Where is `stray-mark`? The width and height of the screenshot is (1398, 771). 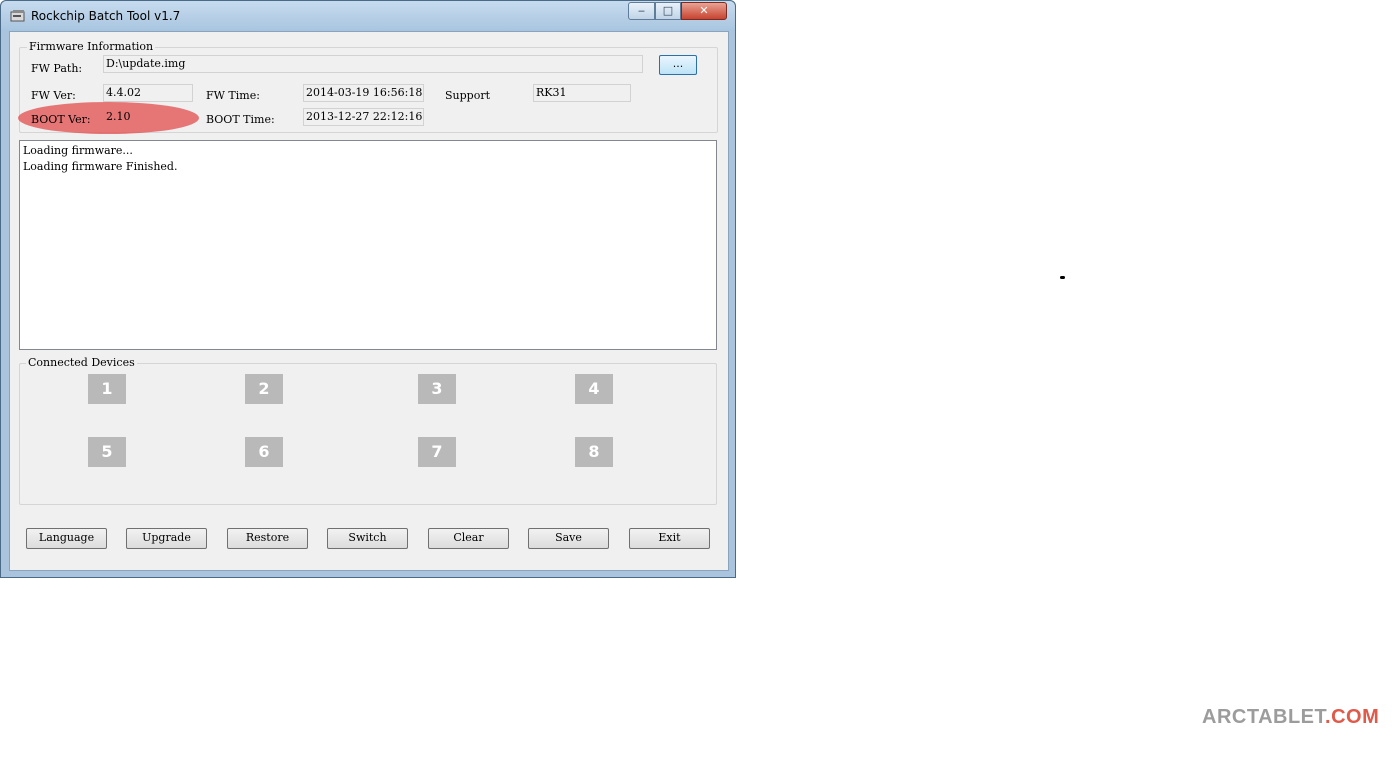 stray-mark is located at coordinates (1062, 277).